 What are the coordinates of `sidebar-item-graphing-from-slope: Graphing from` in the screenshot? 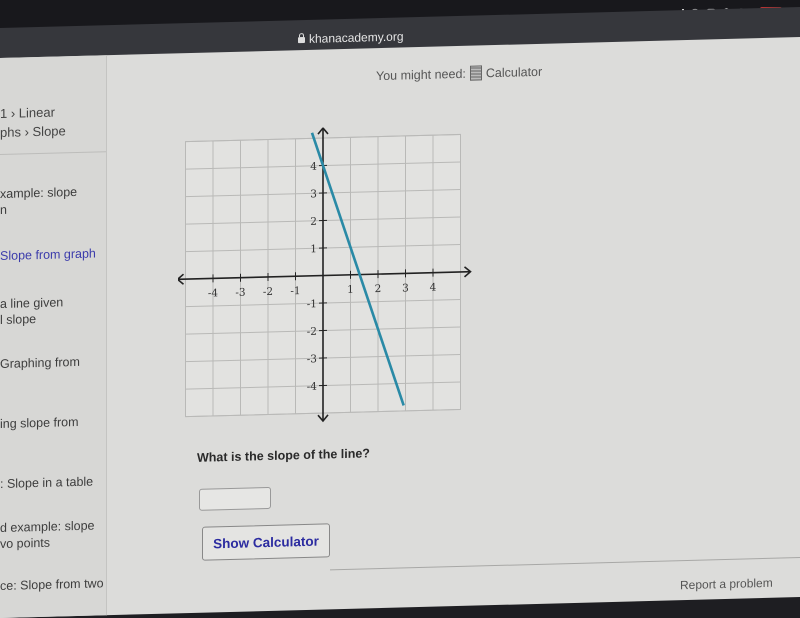 It's located at (40, 363).